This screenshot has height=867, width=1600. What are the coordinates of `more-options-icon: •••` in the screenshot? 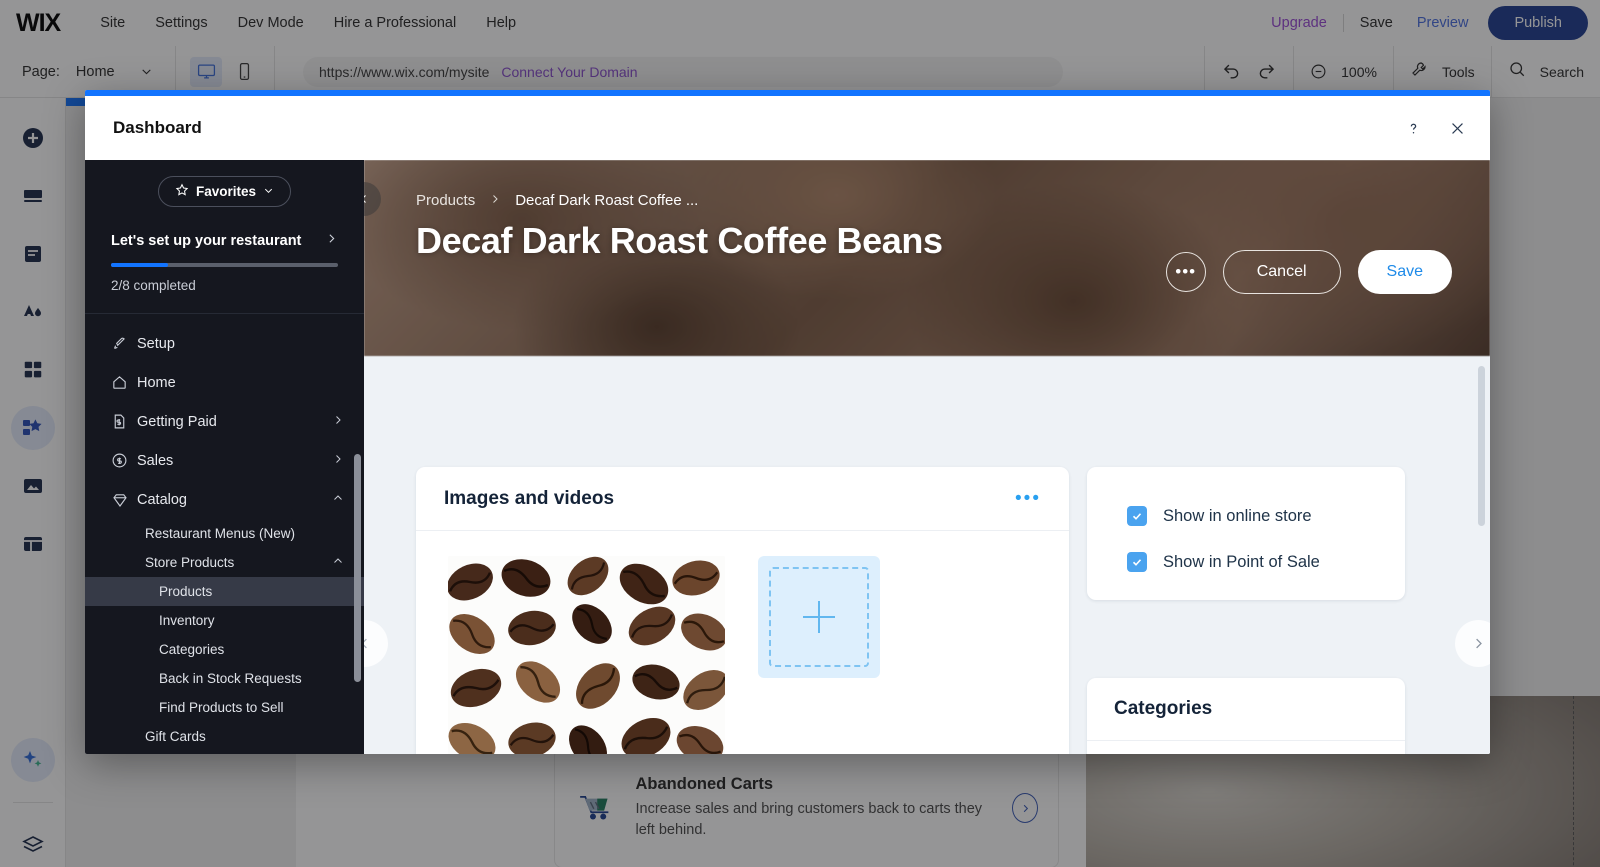 It's located at (1028, 498).